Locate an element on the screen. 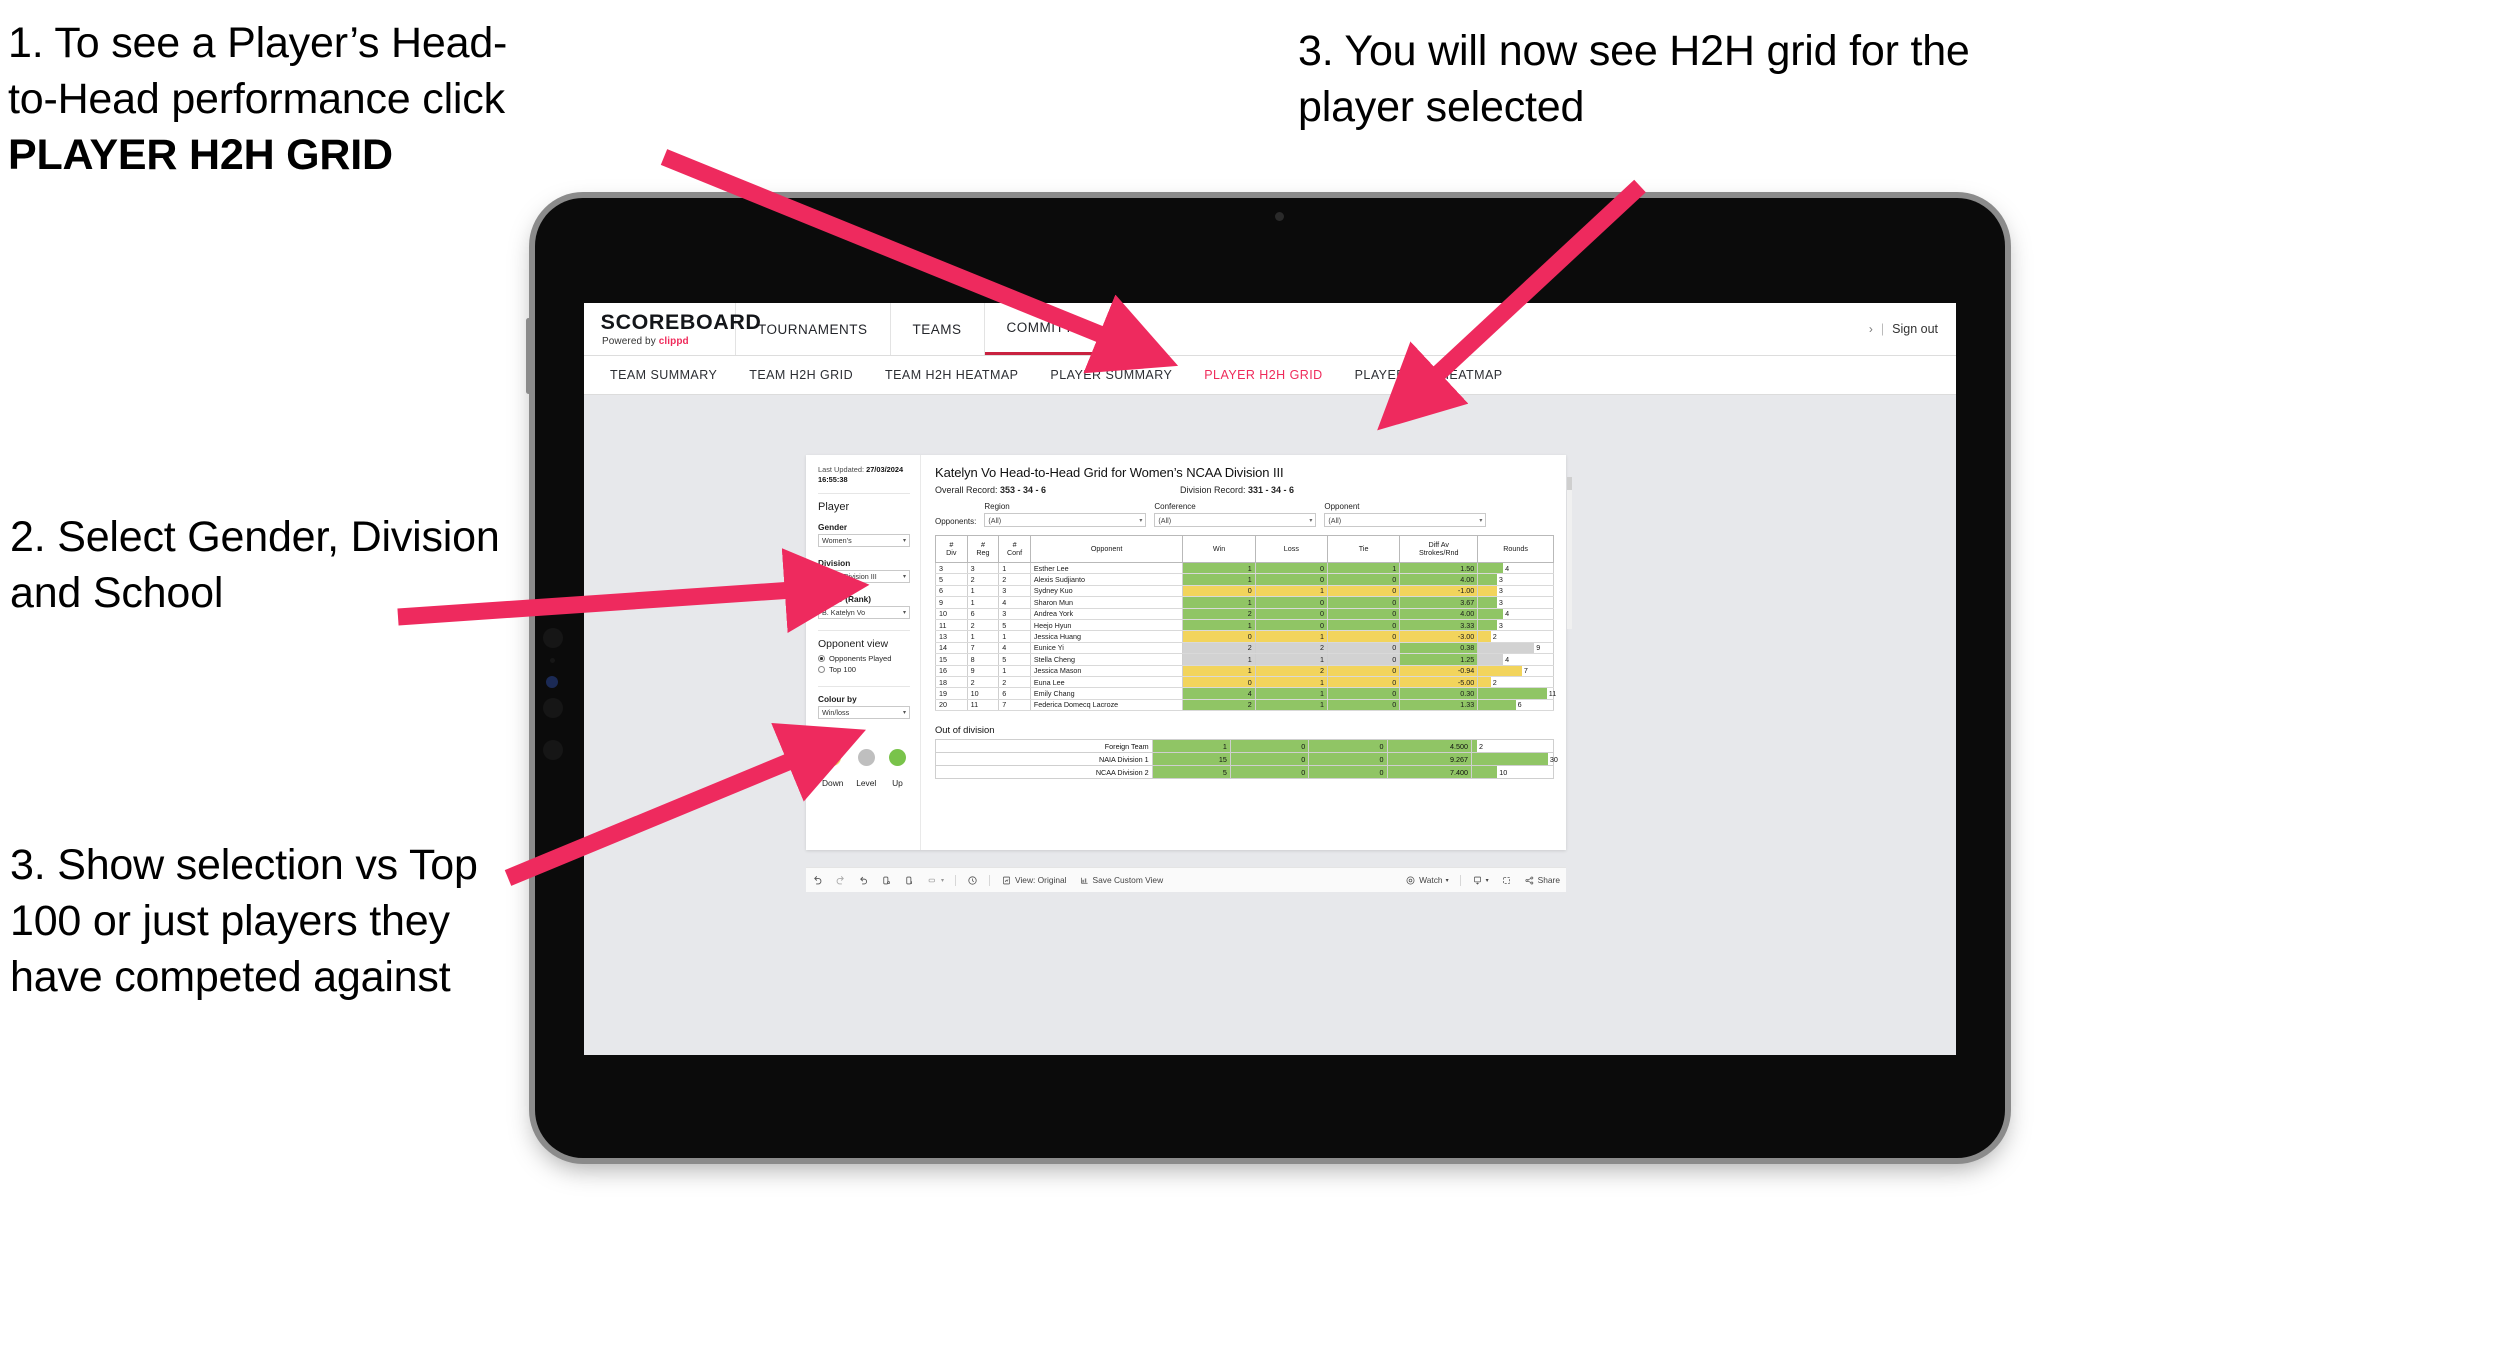 The width and height of the screenshot is (2512, 1352). pause-button is located at coordinates (909, 880).